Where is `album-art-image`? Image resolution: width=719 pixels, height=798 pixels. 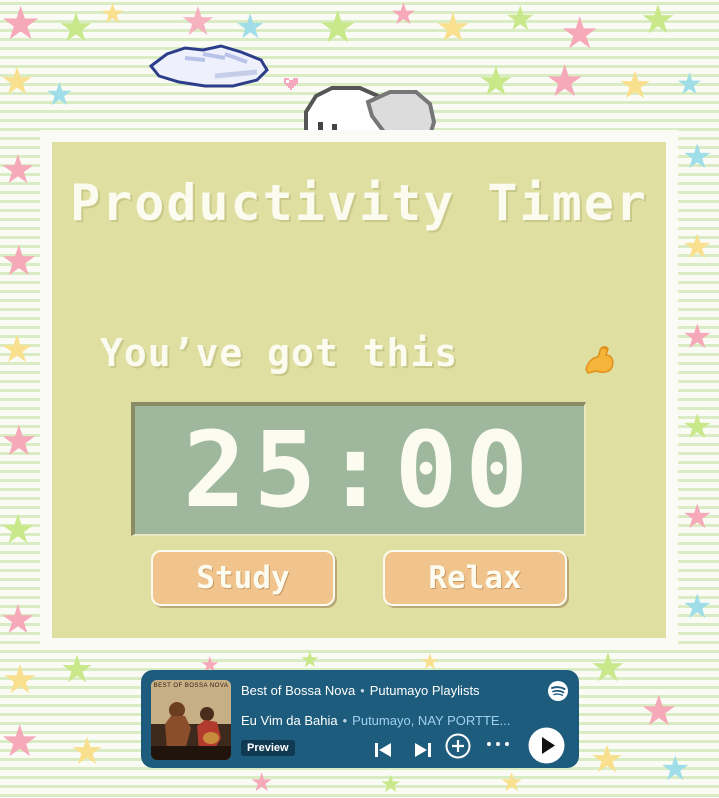 album-art-image is located at coordinates (191, 720).